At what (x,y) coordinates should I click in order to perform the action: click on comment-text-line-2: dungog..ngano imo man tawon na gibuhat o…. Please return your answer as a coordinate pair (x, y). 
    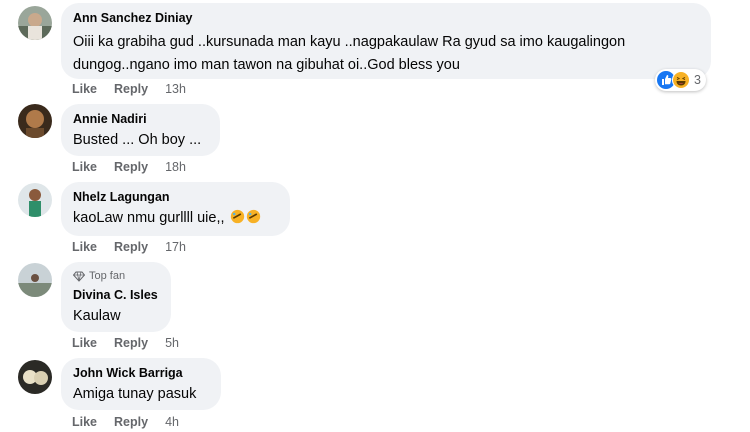
    Looking at the image, I should click on (266, 65).